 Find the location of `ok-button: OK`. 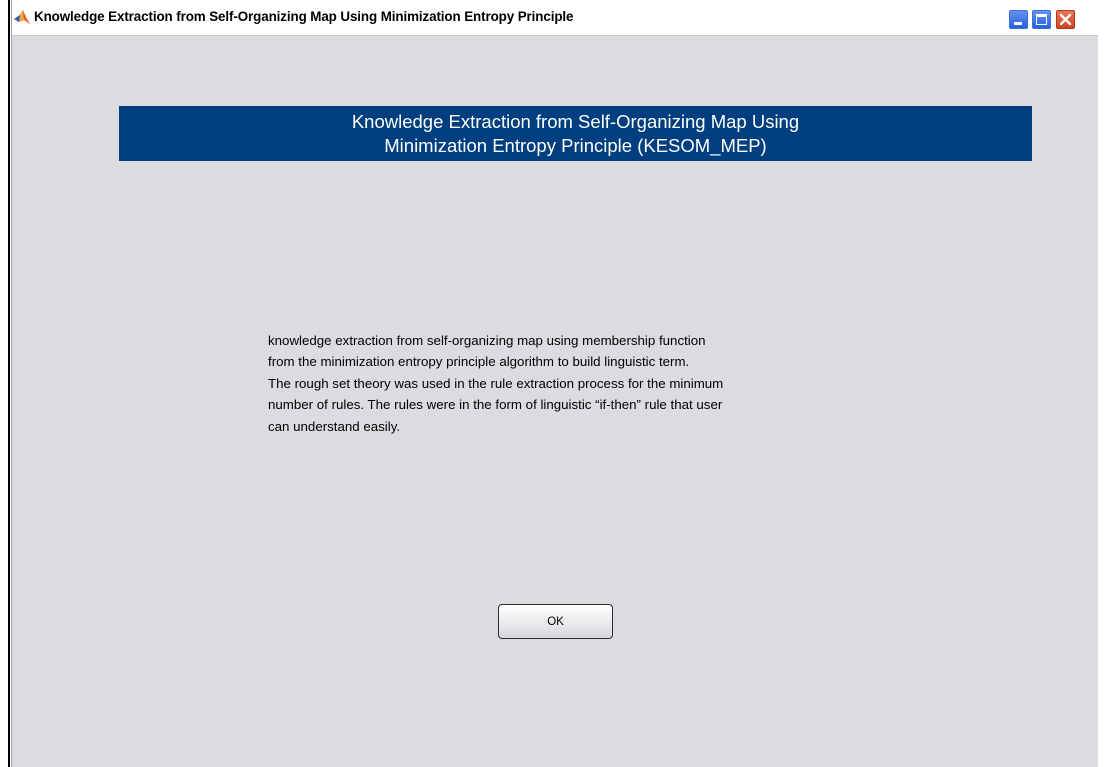

ok-button: OK is located at coordinates (555, 621).